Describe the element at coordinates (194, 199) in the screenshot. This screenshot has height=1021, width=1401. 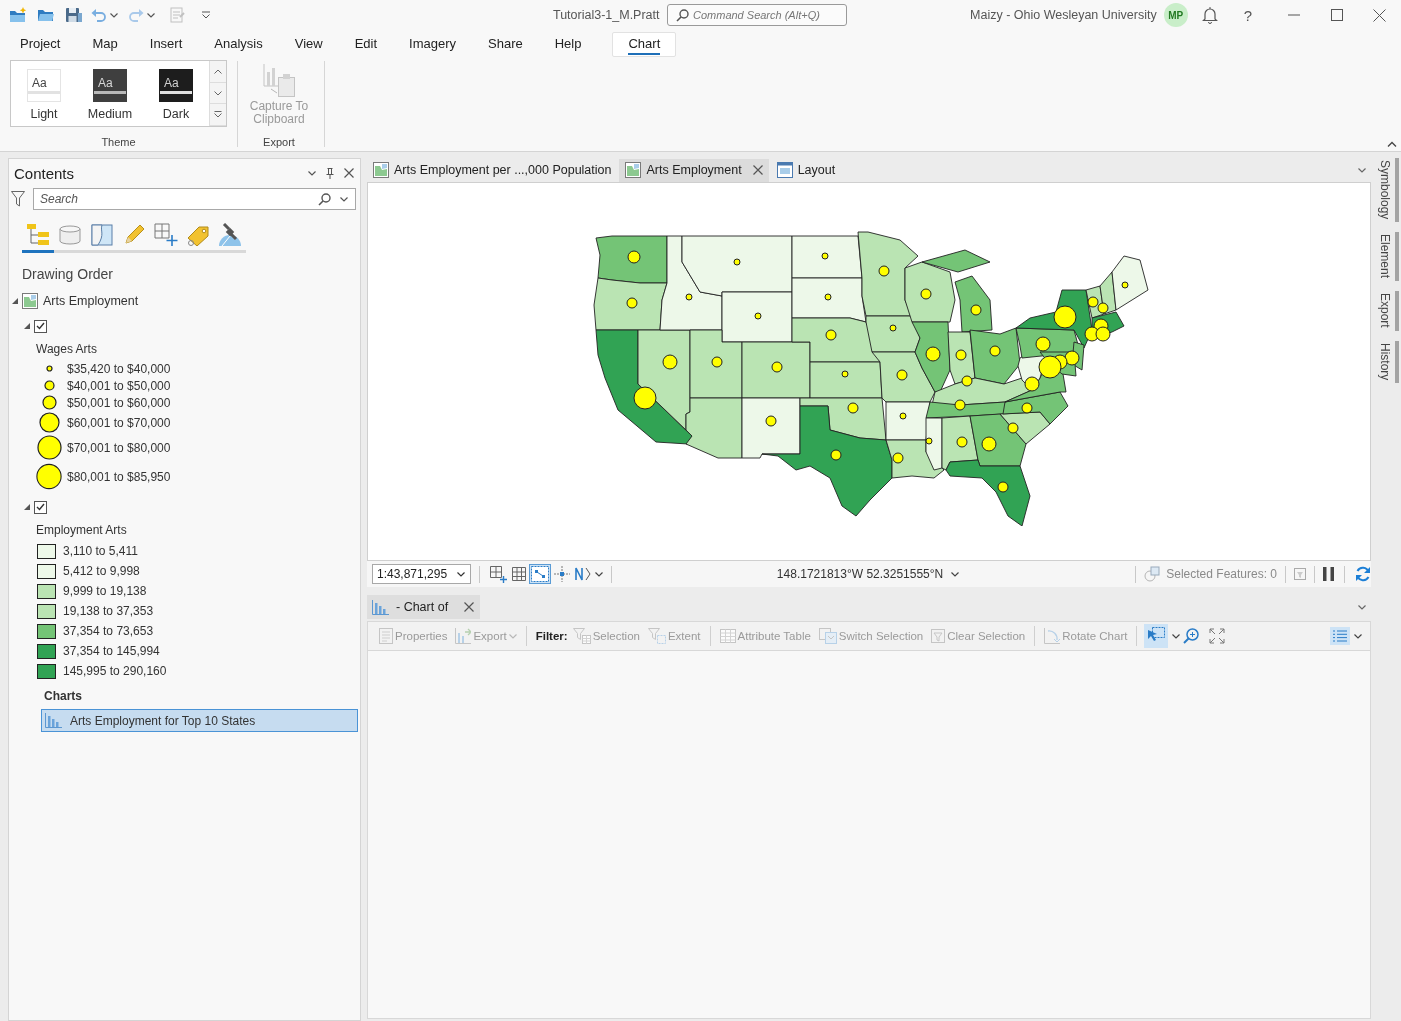
I see `search-field: Search` at that location.